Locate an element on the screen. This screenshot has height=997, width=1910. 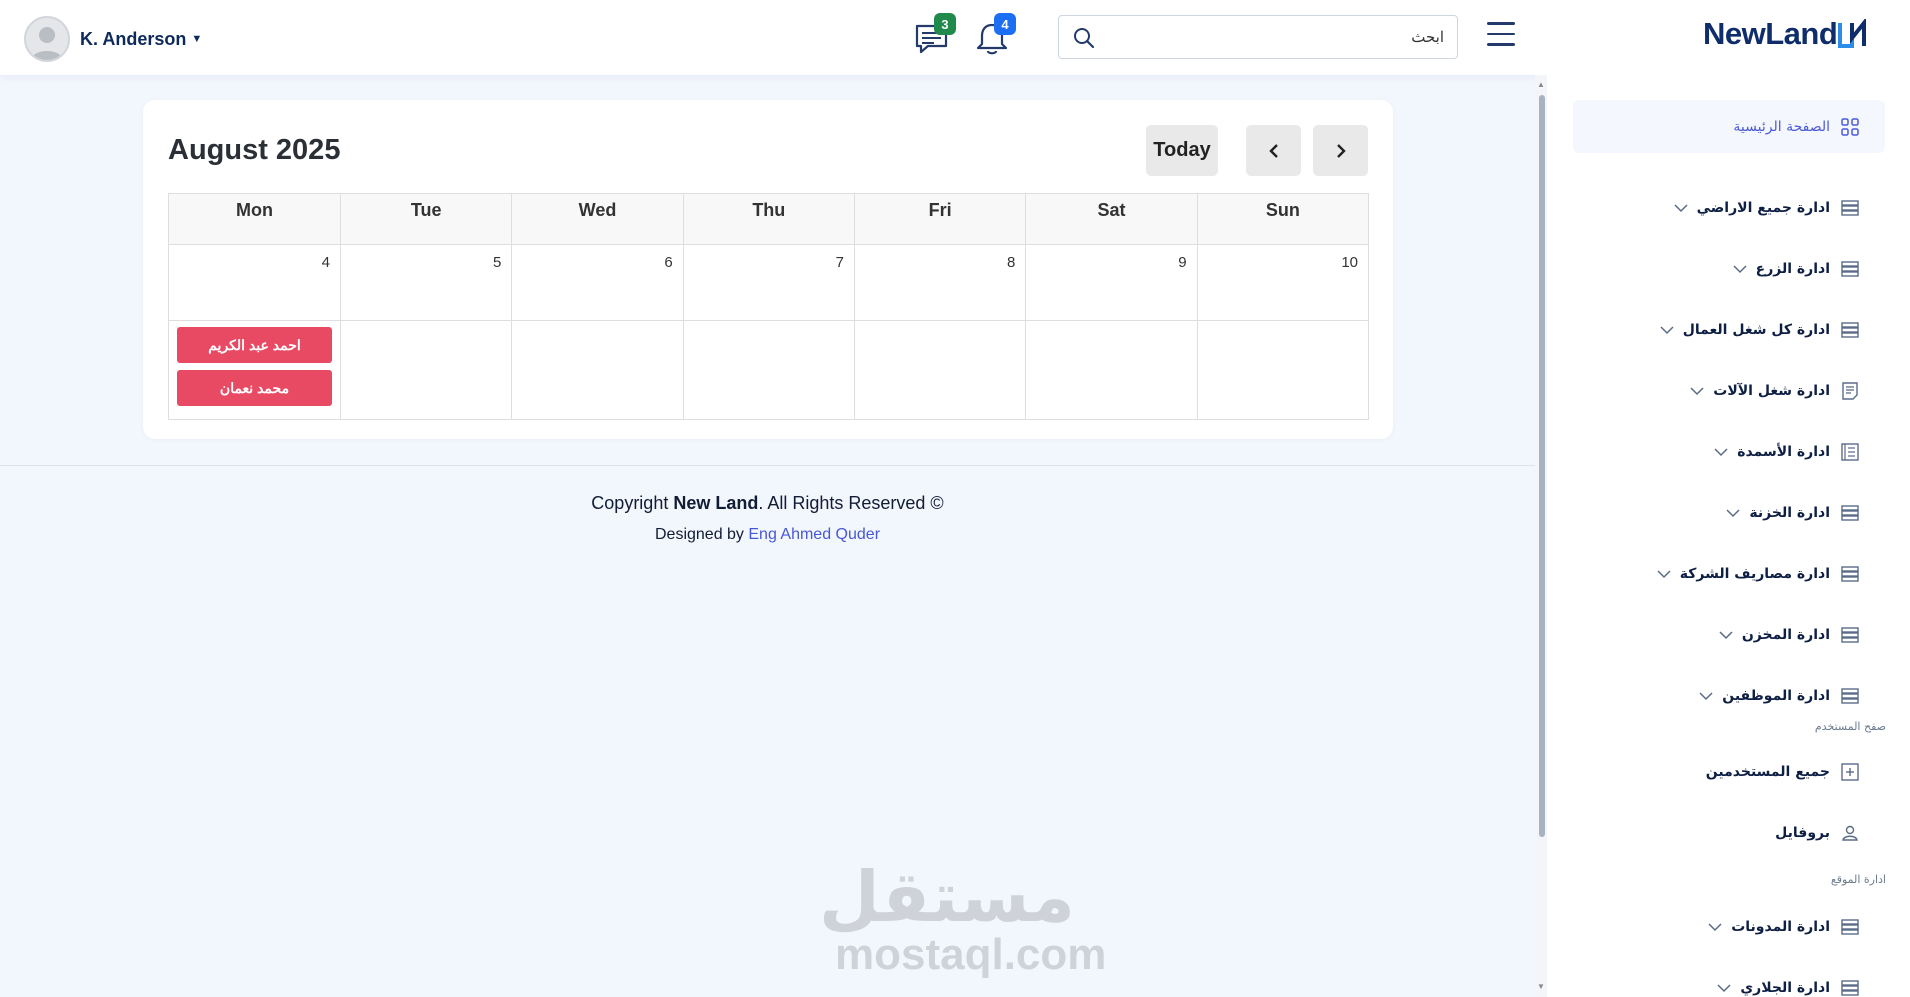
next-button is located at coordinates (1340, 150).